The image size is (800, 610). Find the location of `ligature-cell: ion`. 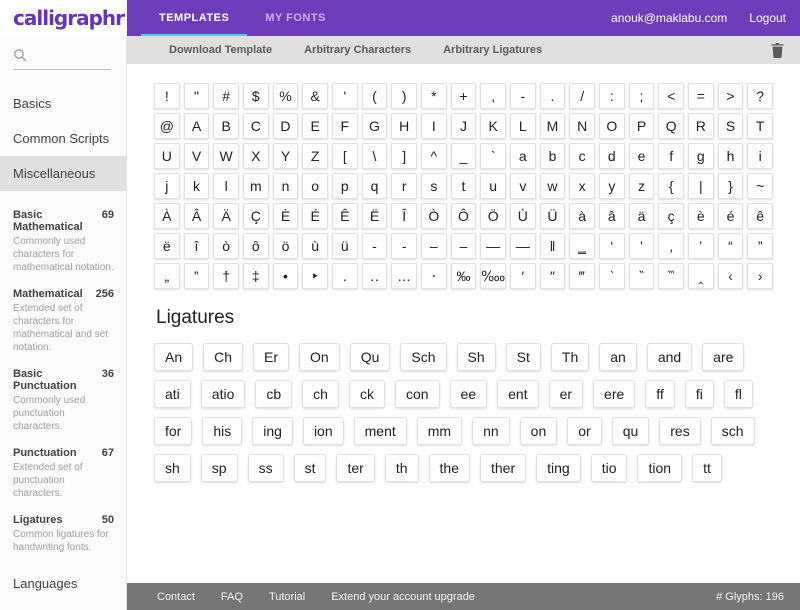

ligature-cell: ion is located at coordinates (323, 431).